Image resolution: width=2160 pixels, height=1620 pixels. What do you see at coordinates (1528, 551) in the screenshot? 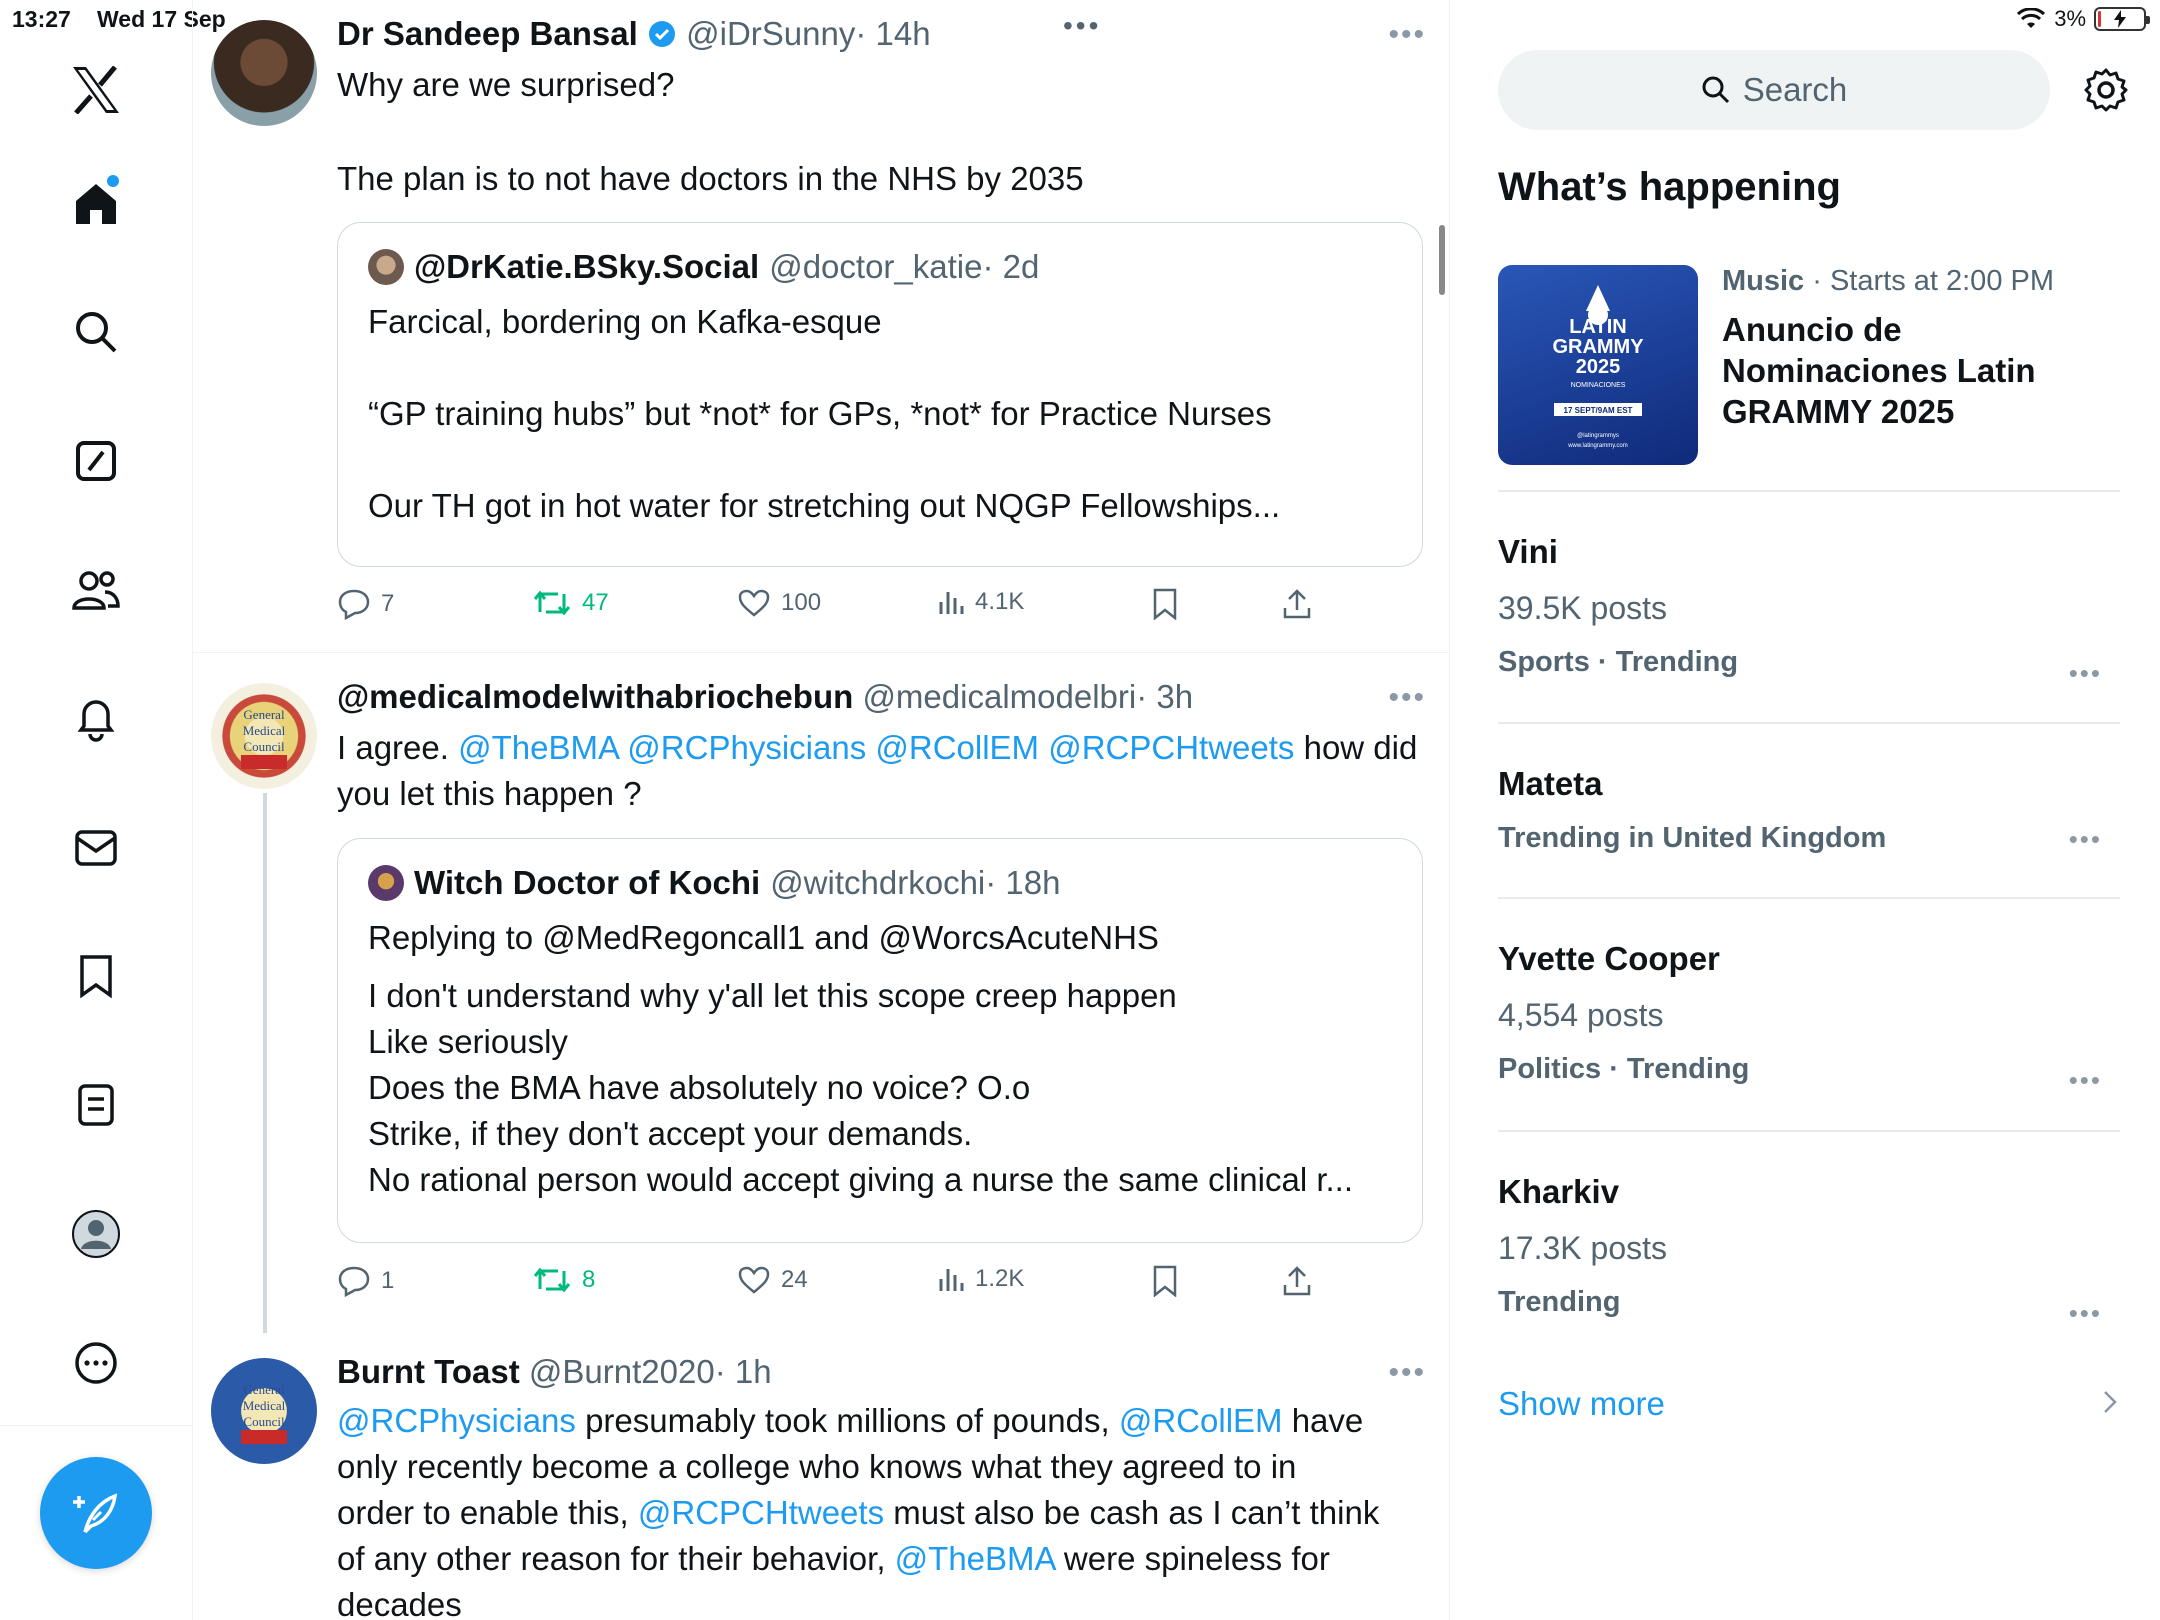
I see `trend-name: Vini` at bounding box center [1528, 551].